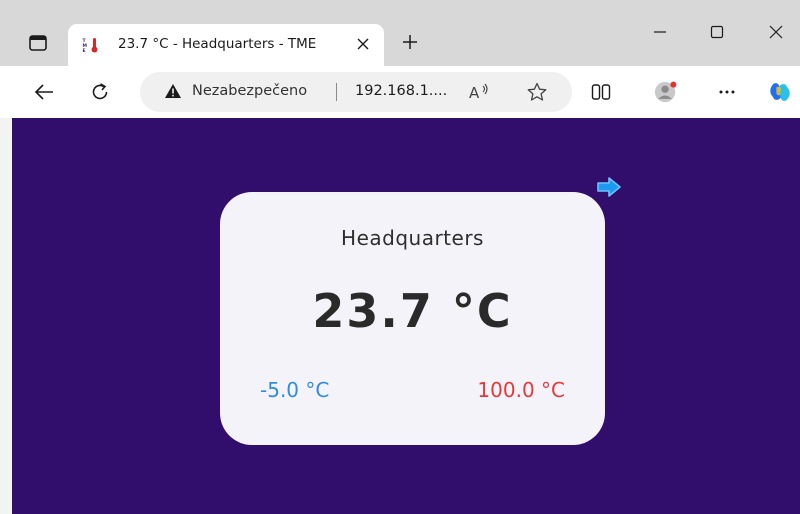 This screenshot has height=514, width=800. I want to click on more-dots-icon, so click(727, 92).